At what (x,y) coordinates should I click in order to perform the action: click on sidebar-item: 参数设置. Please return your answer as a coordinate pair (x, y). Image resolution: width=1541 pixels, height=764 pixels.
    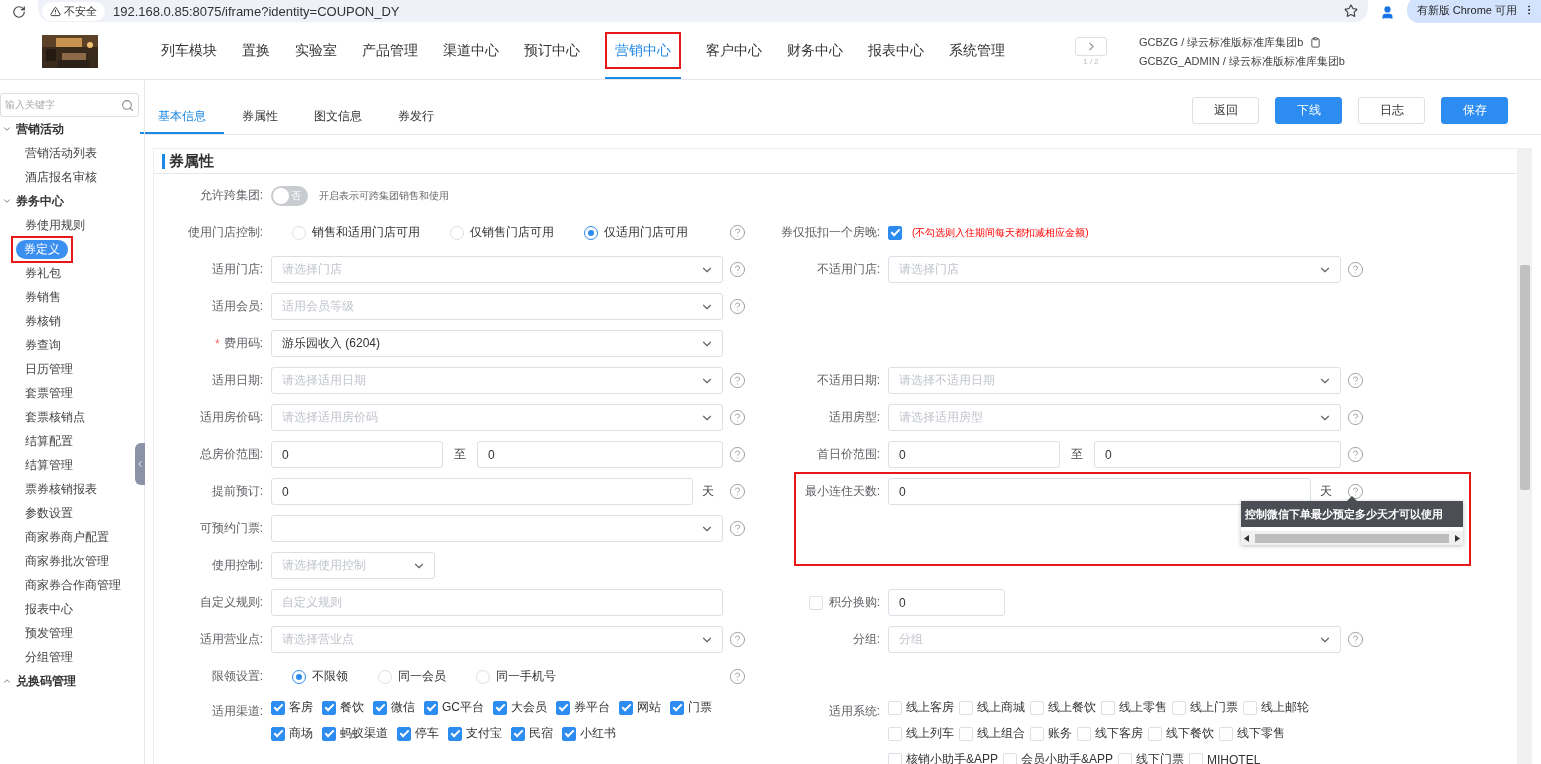
    Looking at the image, I should click on (49, 513).